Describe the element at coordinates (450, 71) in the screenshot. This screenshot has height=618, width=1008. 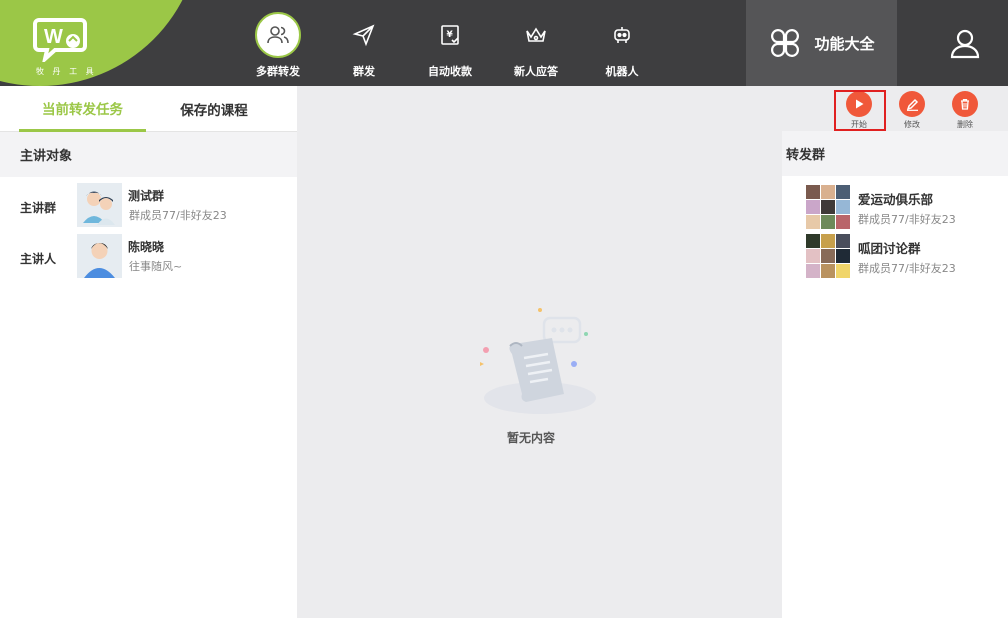
I see `nav-label: 自动收款` at that location.